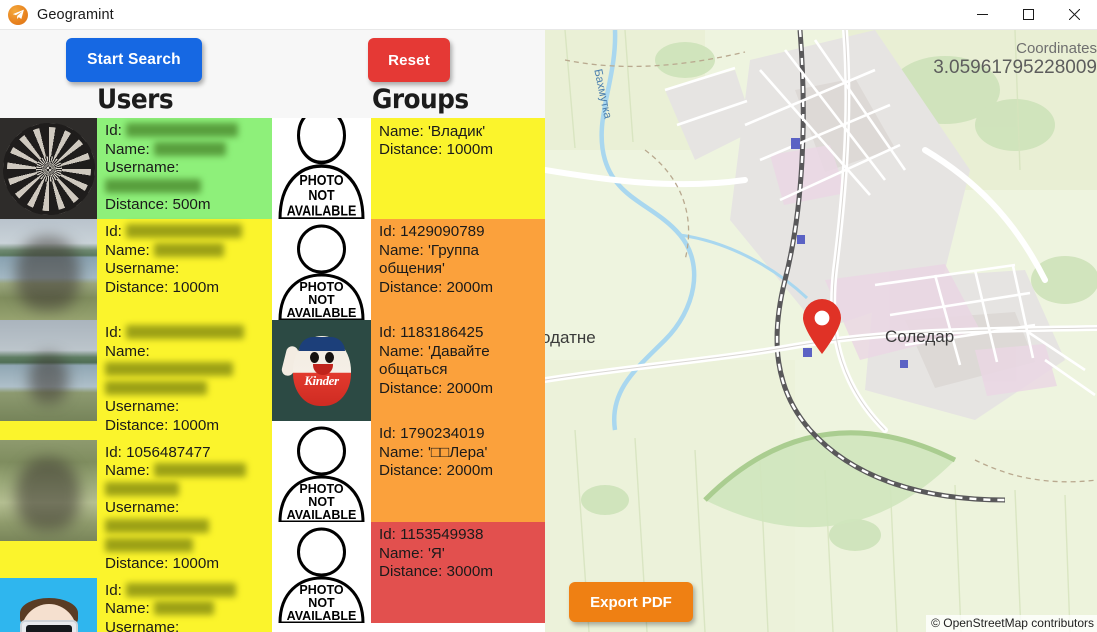 The width and height of the screenshot is (1097, 632). I want to click on start-search-button: Start Search, so click(134, 60).